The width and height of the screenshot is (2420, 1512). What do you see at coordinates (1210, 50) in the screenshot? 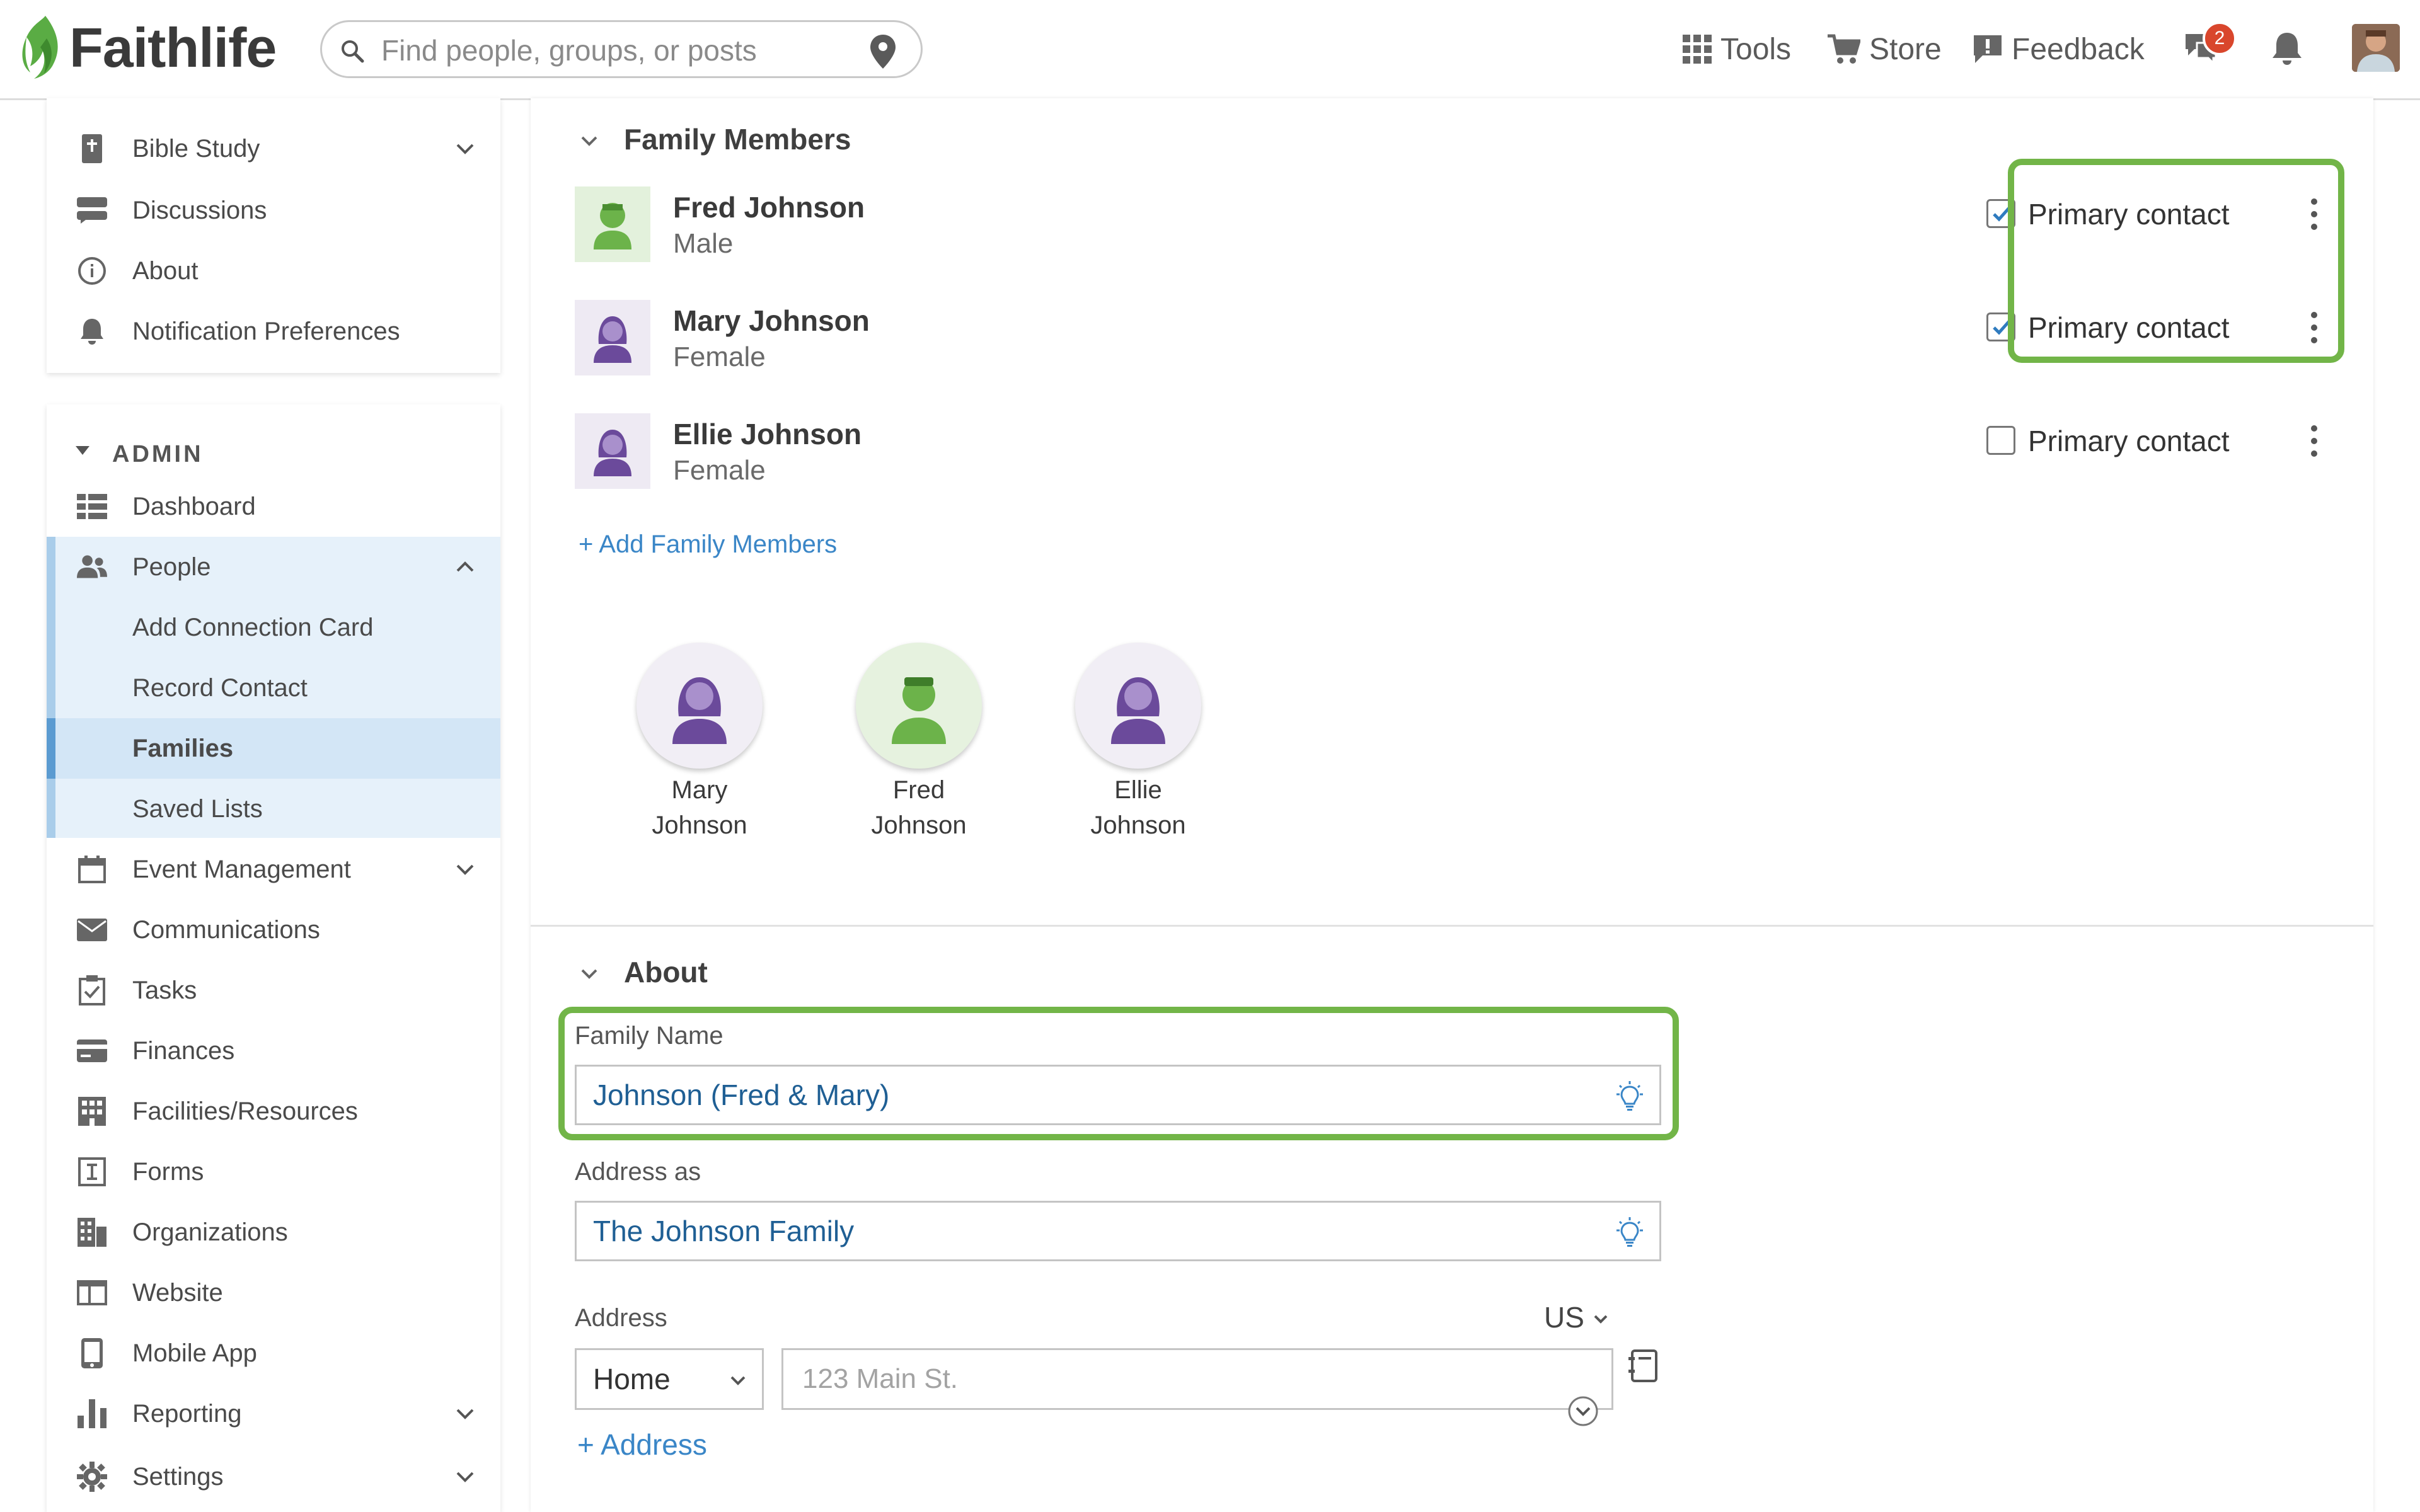
I see `top-bar: Faithlife Tools Store F` at bounding box center [1210, 50].